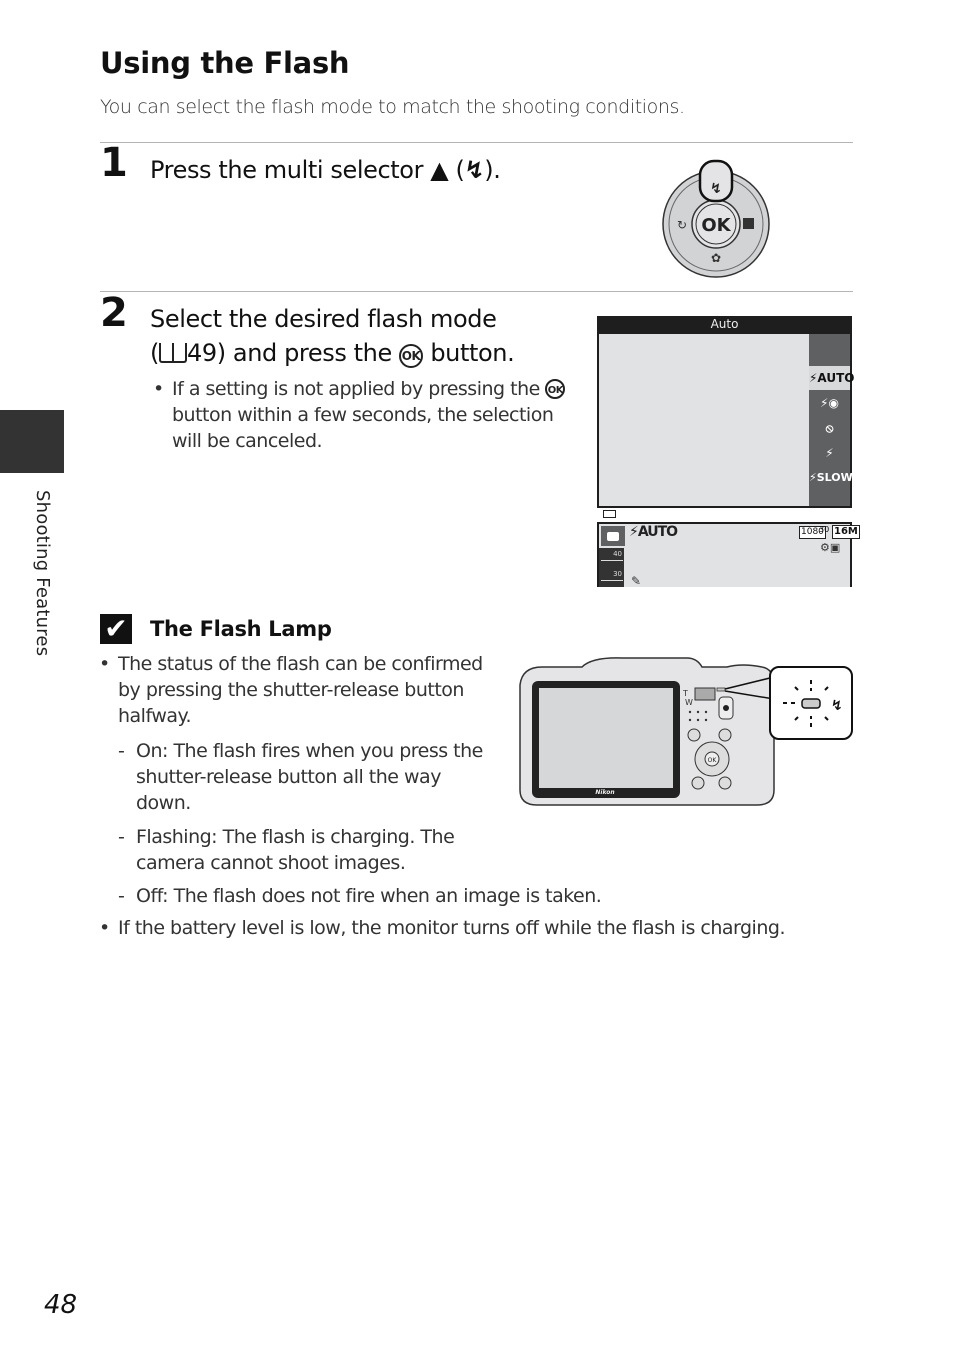  What do you see at coordinates (241, 629) in the screenshot?
I see `note-title: The Flash Lamp` at bounding box center [241, 629].